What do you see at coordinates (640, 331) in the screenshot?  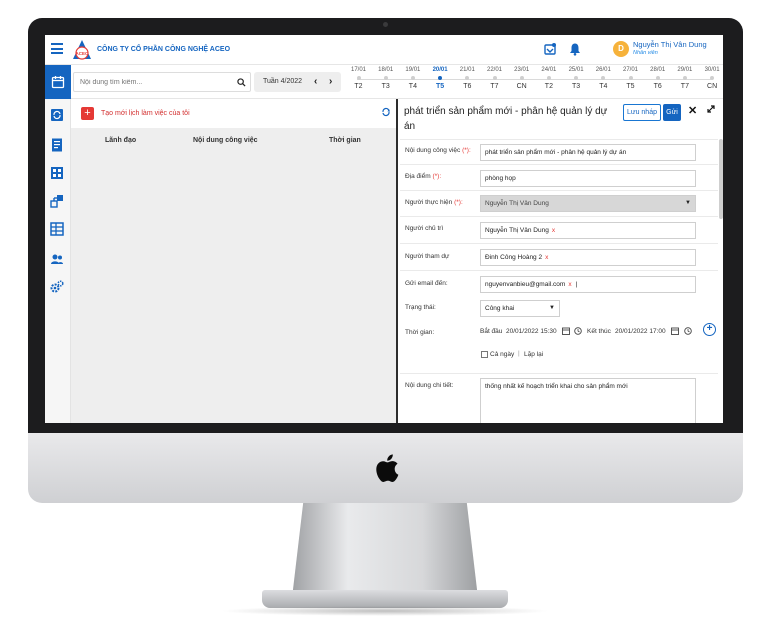 I see `end-datetime: 20/01/2022 17:00` at bounding box center [640, 331].